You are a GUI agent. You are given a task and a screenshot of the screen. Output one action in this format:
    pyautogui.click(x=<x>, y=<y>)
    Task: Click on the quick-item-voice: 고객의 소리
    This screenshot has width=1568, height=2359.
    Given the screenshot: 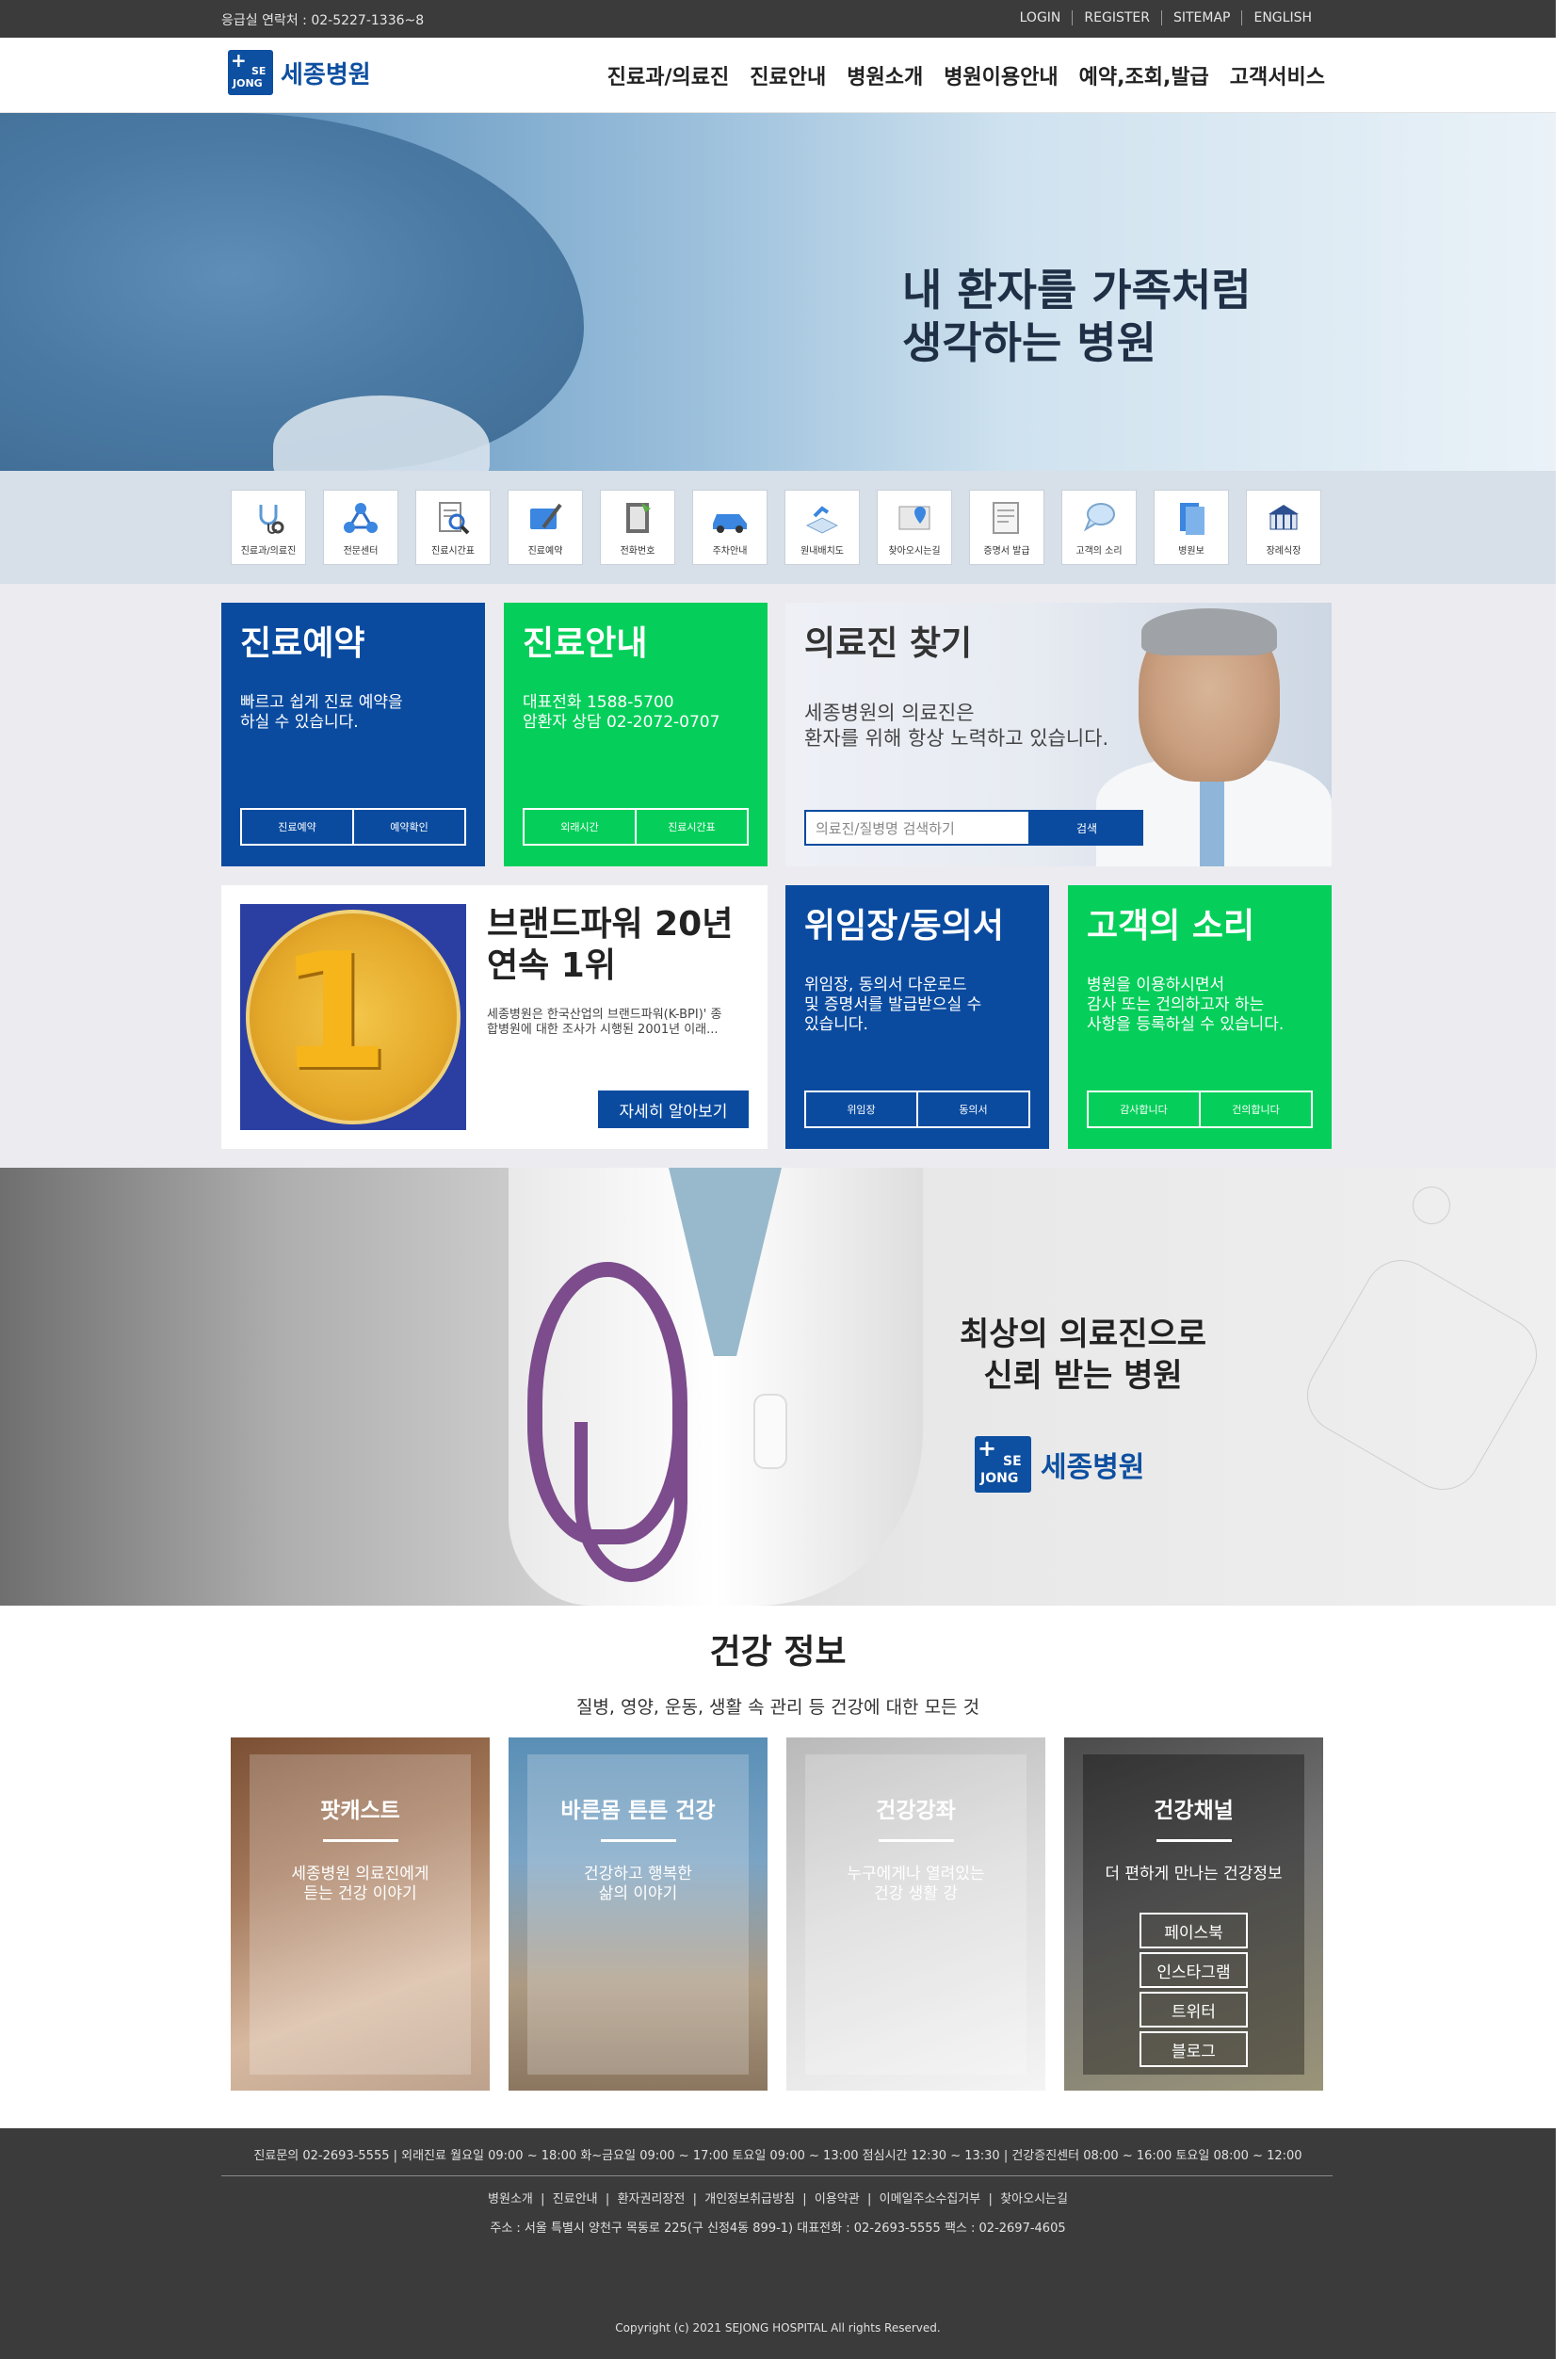 What is the action you would take?
    pyautogui.click(x=1099, y=527)
    